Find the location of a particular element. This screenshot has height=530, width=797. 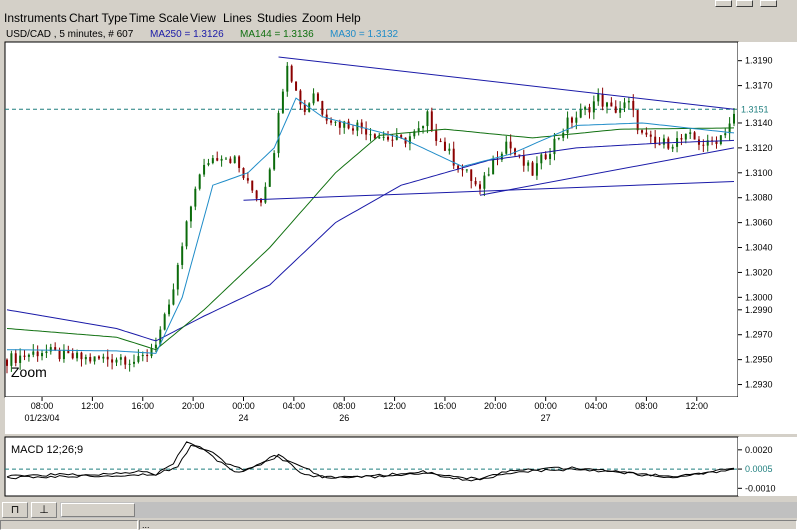

time-axis-label: 12:00 is located at coordinates (394, 406).